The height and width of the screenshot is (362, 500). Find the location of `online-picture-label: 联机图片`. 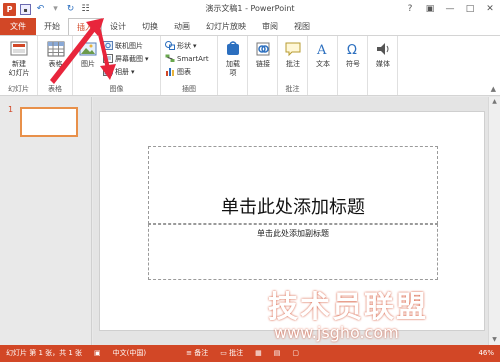

online-picture-label: 联机图片 is located at coordinates (129, 45).